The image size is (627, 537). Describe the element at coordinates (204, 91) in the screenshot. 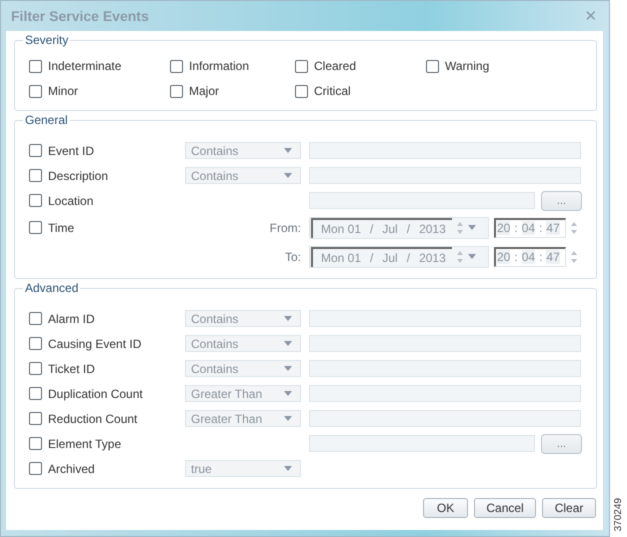

I see `option-label: Major` at that location.